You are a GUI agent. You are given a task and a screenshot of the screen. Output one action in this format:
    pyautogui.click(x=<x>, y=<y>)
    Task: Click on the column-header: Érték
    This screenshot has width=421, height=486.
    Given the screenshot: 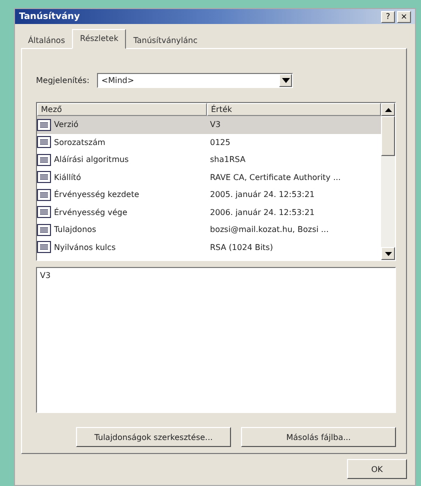 What is the action you would take?
    pyautogui.click(x=294, y=109)
    